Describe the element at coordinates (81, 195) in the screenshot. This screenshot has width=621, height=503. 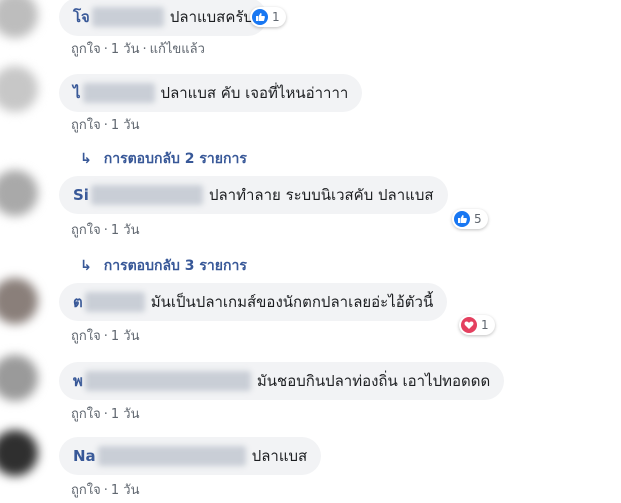
I see `comment-author: Si` at that location.